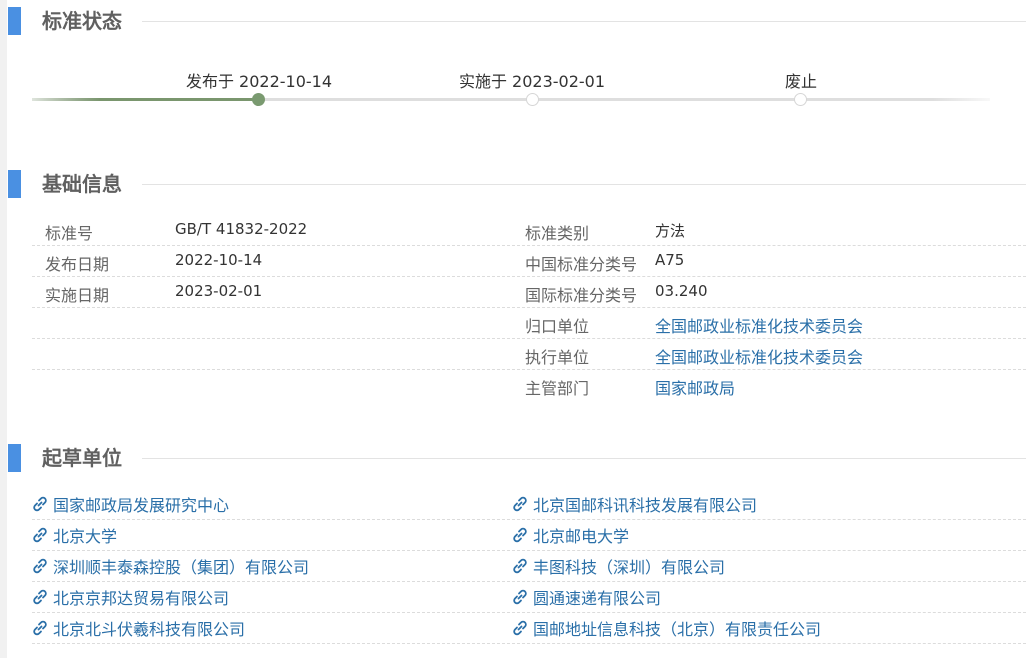  I want to click on section-title: 标准状态, so click(82, 21).